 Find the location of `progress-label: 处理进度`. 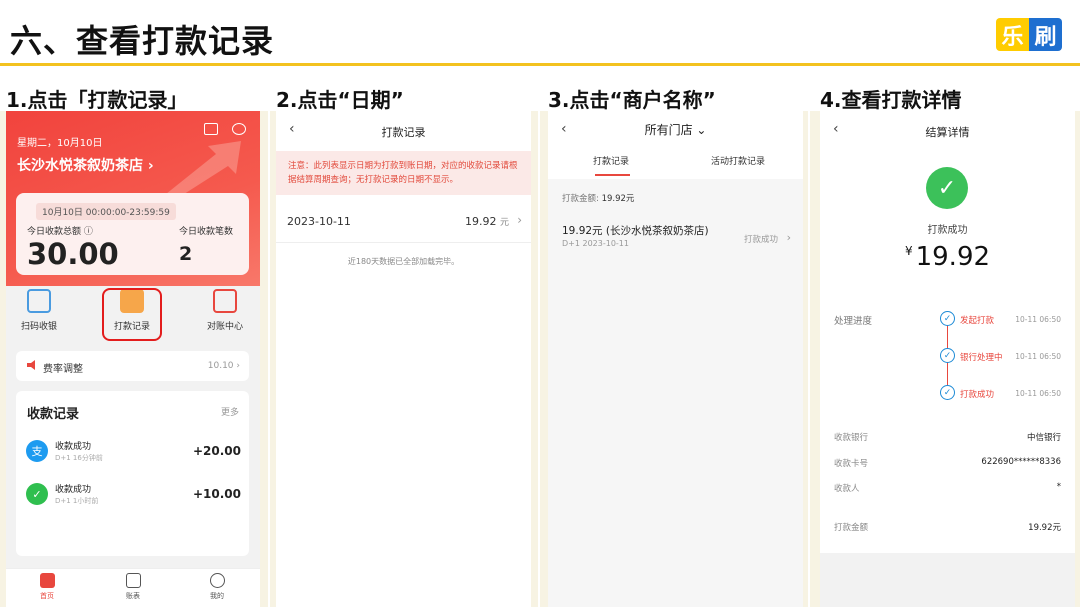

progress-label: 处理进度 is located at coordinates (853, 321).